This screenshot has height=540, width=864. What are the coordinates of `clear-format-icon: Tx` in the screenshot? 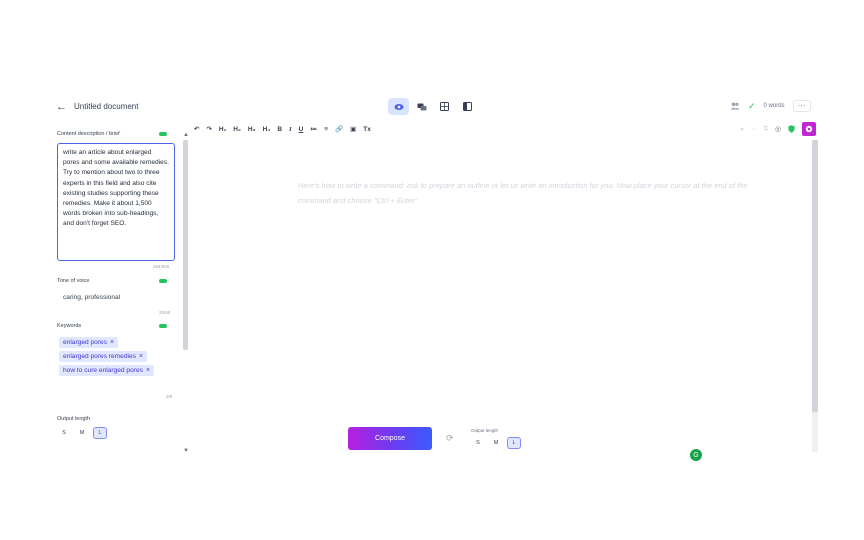 It's located at (367, 129).